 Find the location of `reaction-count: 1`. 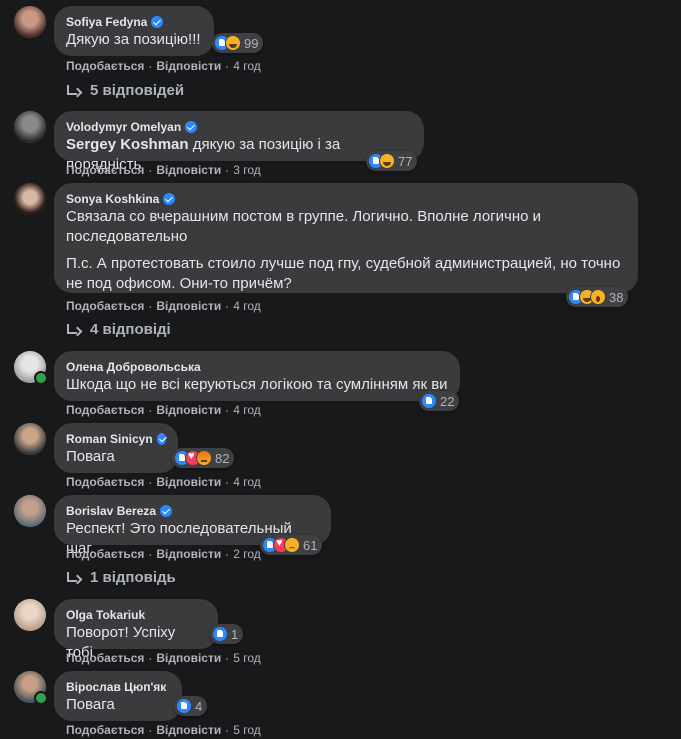

reaction-count: 1 is located at coordinates (235, 634).